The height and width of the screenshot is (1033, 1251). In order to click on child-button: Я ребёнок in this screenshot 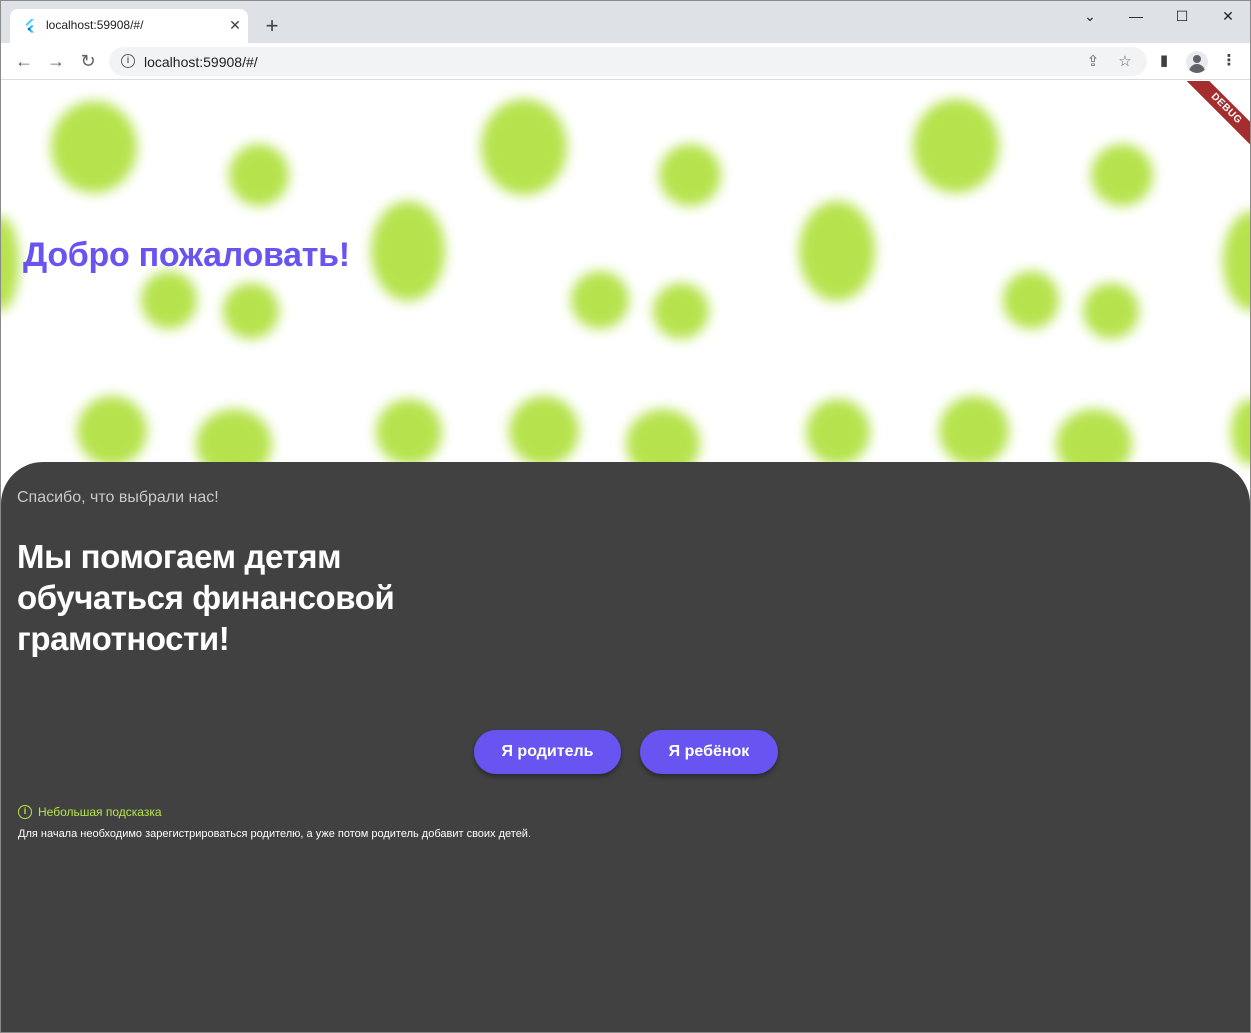, I will do `click(709, 752)`.